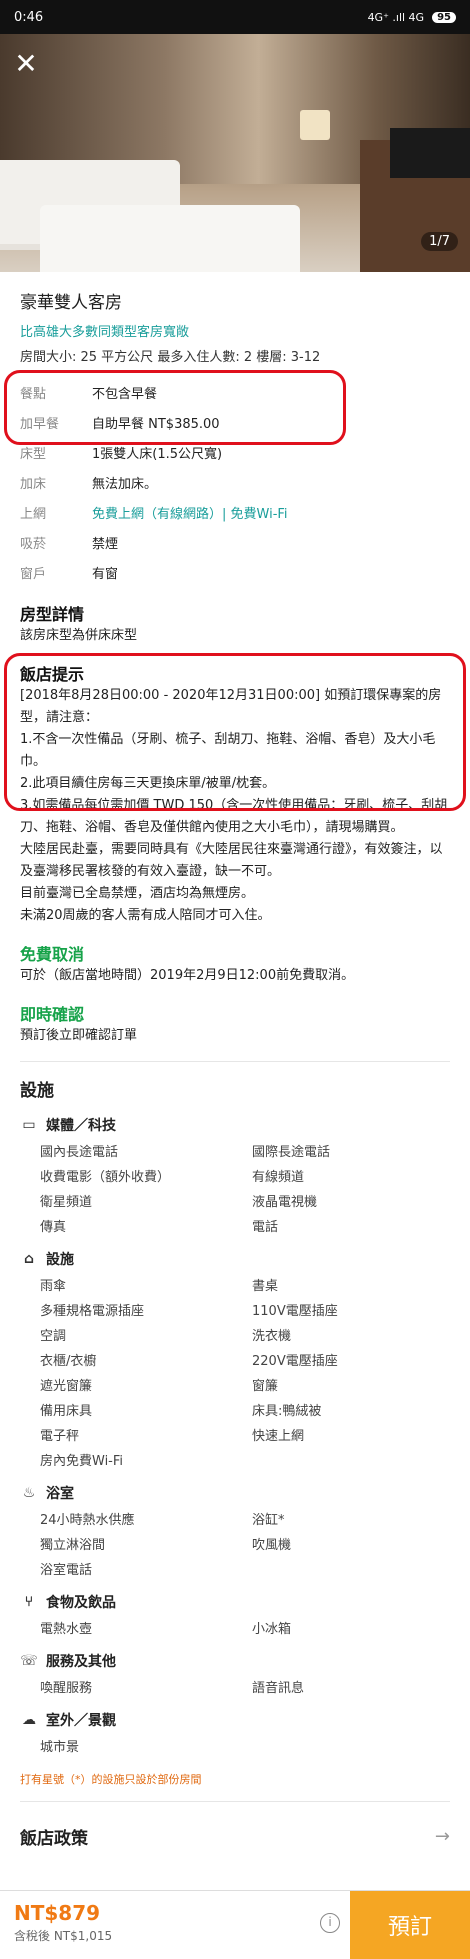  What do you see at coordinates (82, 1461) in the screenshot?
I see `facility-item: 房內免費Wi-Fi` at bounding box center [82, 1461].